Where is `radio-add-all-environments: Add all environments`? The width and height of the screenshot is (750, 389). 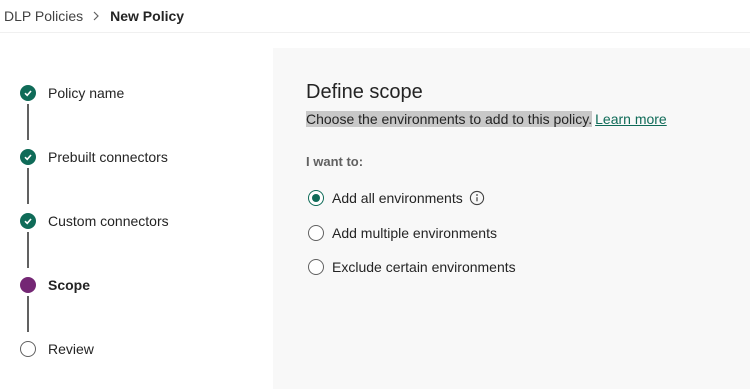 radio-add-all-environments: Add all environments is located at coordinates (396, 198).